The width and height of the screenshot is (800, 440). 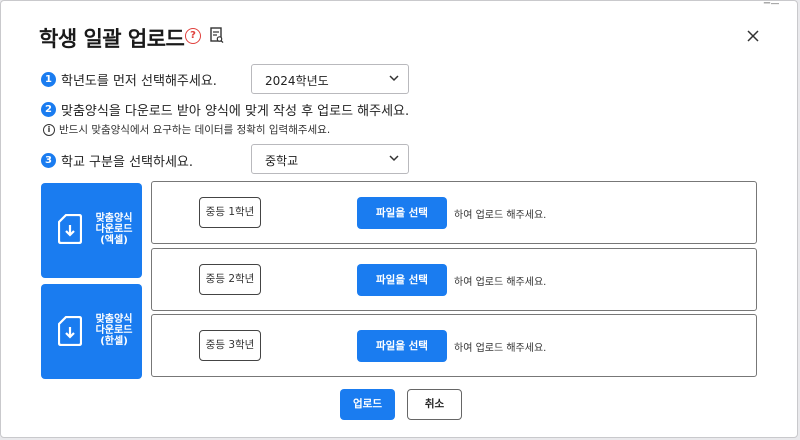 What do you see at coordinates (230, 212) in the screenshot?
I see `grade-label: 중등 1학년` at bounding box center [230, 212].